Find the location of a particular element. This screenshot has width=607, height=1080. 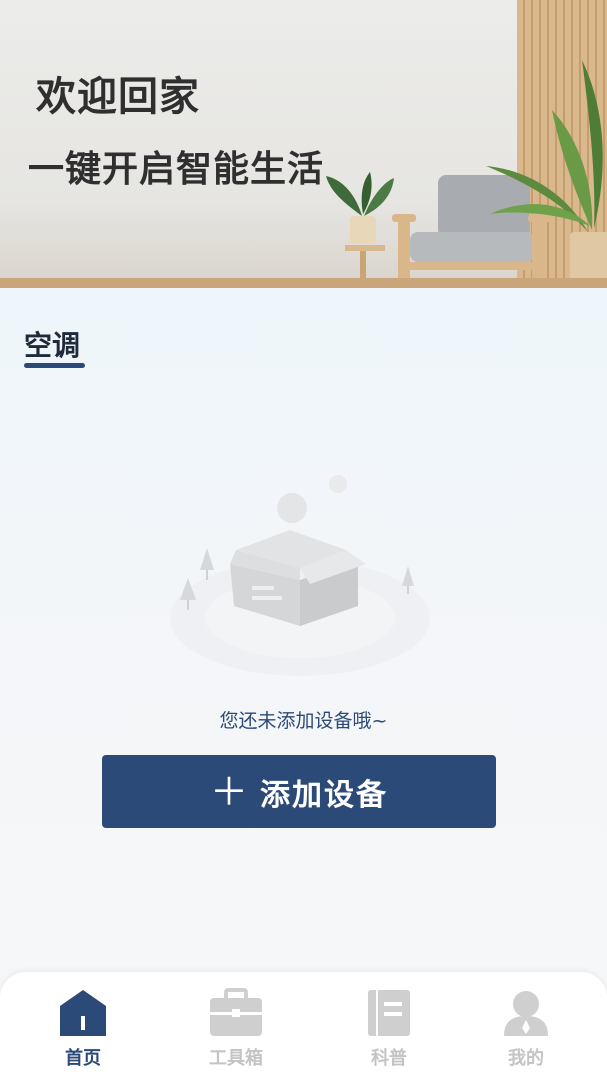

nav-label-mine: 我的 is located at coordinates (526, 1058).